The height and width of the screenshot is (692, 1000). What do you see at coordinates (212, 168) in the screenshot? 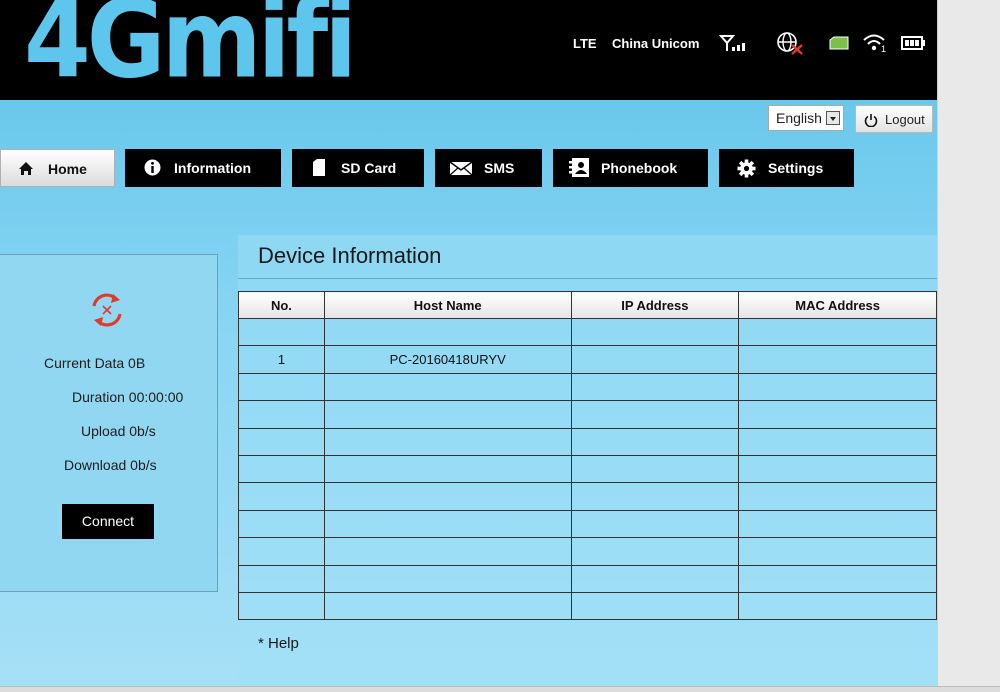
I see `nav-information-label: Information` at bounding box center [212, 168].